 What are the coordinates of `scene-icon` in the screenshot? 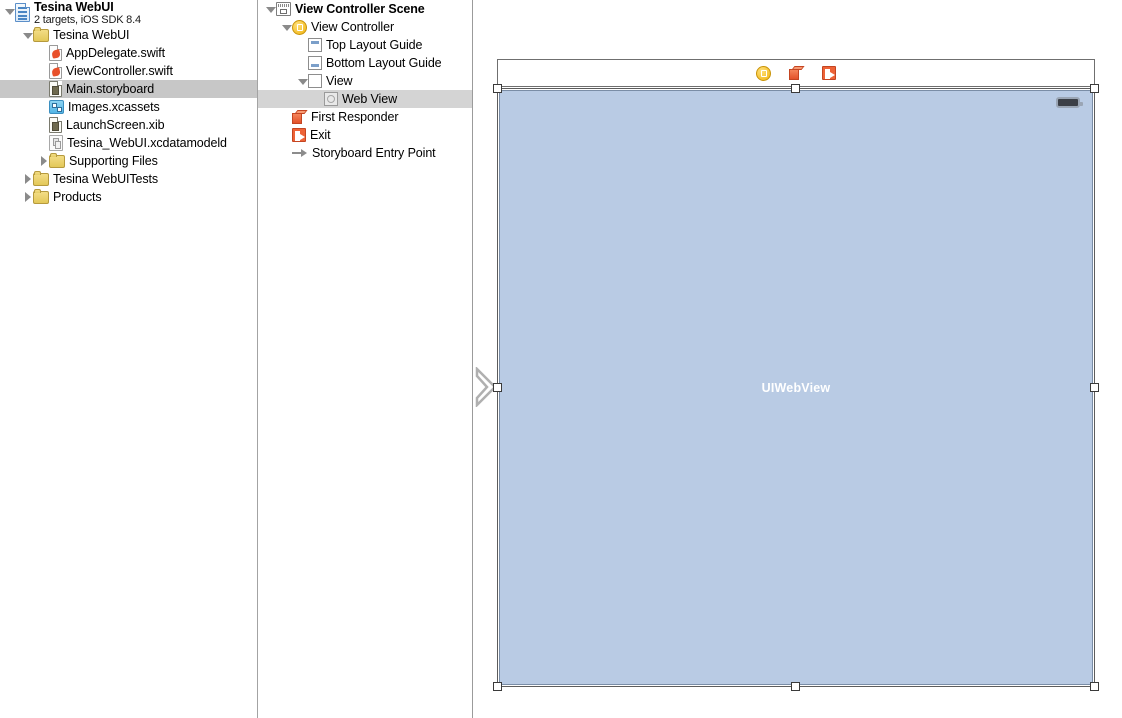 It's located at (283, 9).